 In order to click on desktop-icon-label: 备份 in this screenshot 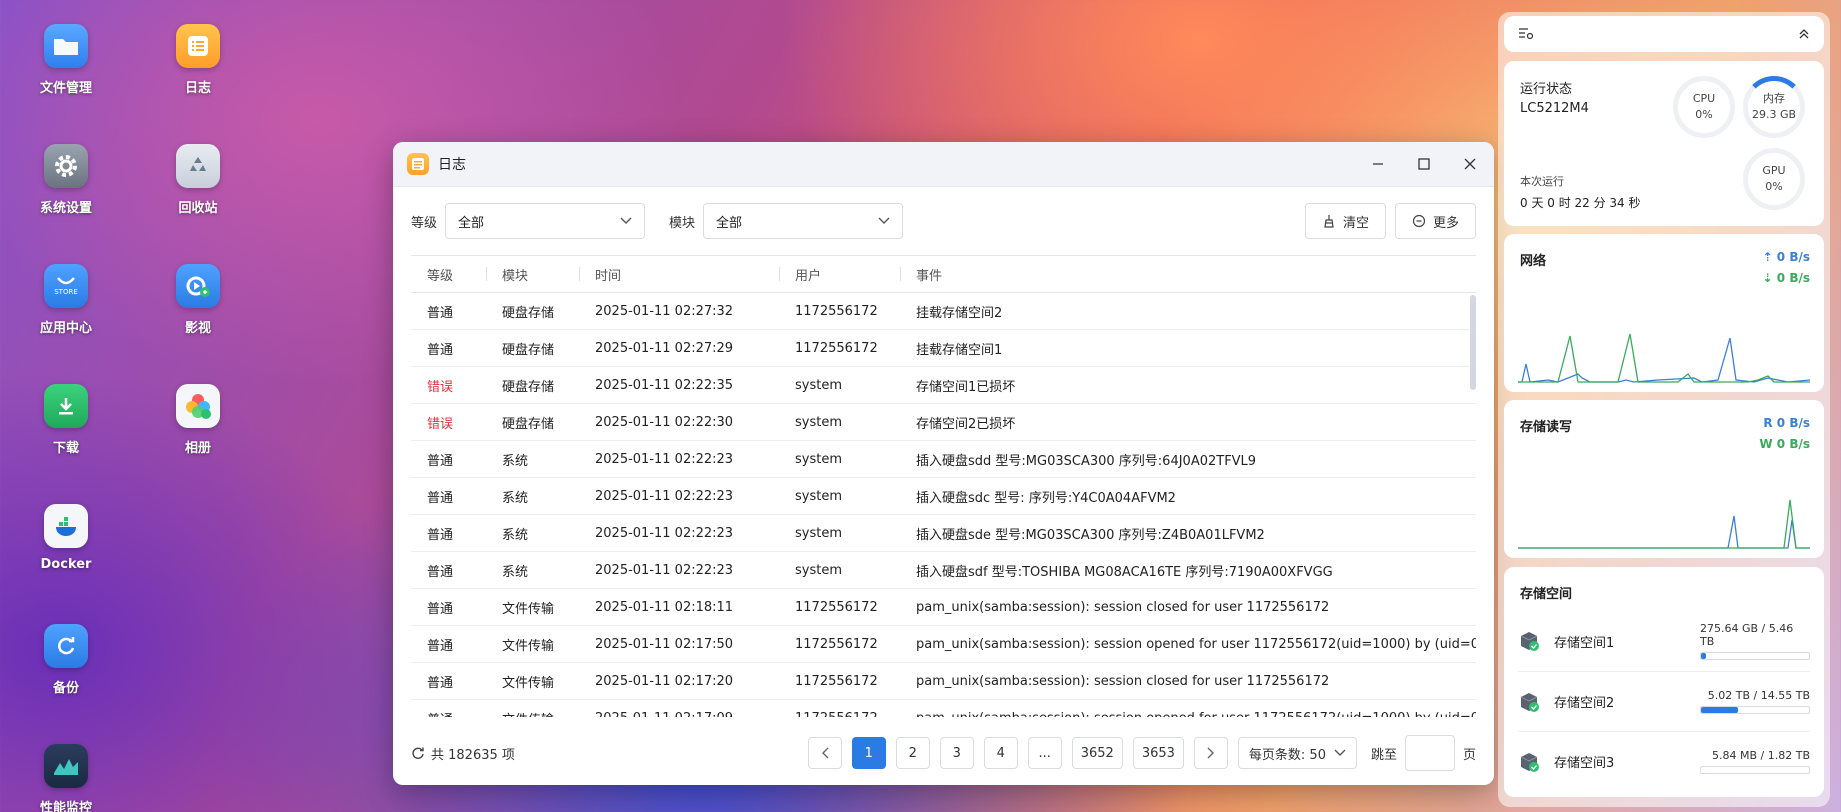, I will do `click(65, 688)`.